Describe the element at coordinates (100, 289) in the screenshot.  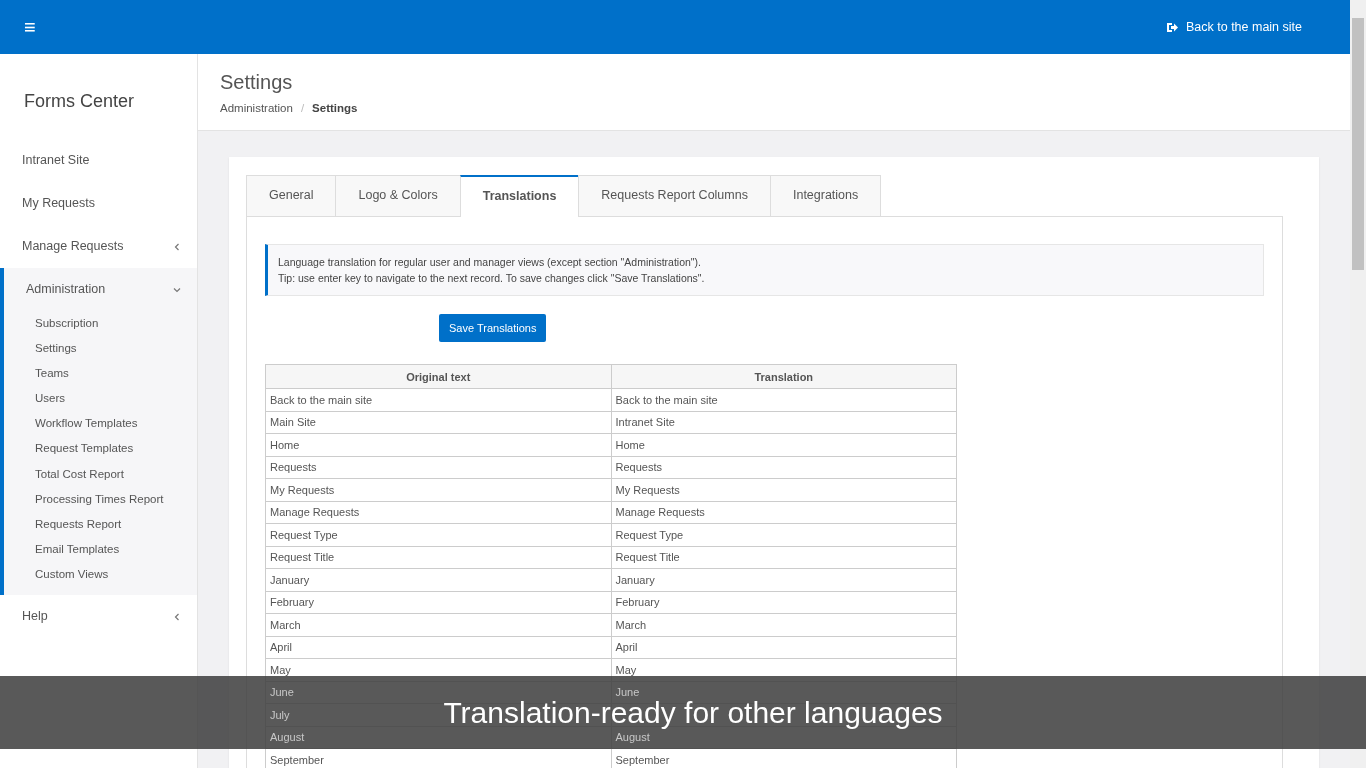
I see `sidebar-item: Administration` at that location.